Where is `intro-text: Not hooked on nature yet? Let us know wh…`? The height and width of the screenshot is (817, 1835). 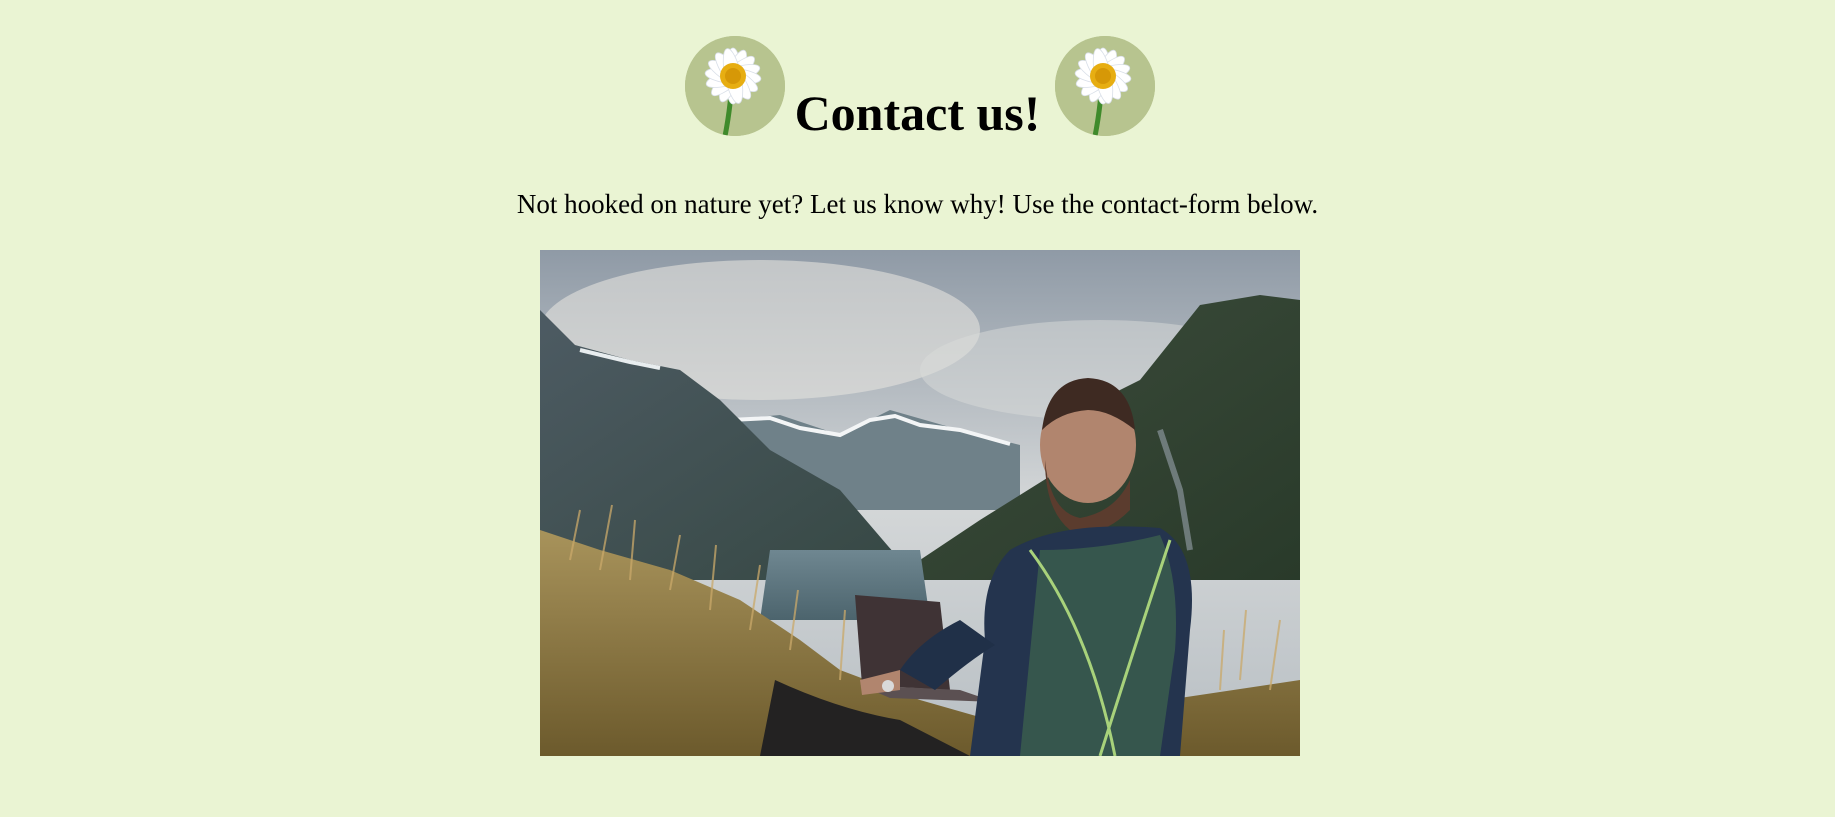
intro-text: Not hooked on nature yet? Let us know wh… is located at coordinates (917, 204).